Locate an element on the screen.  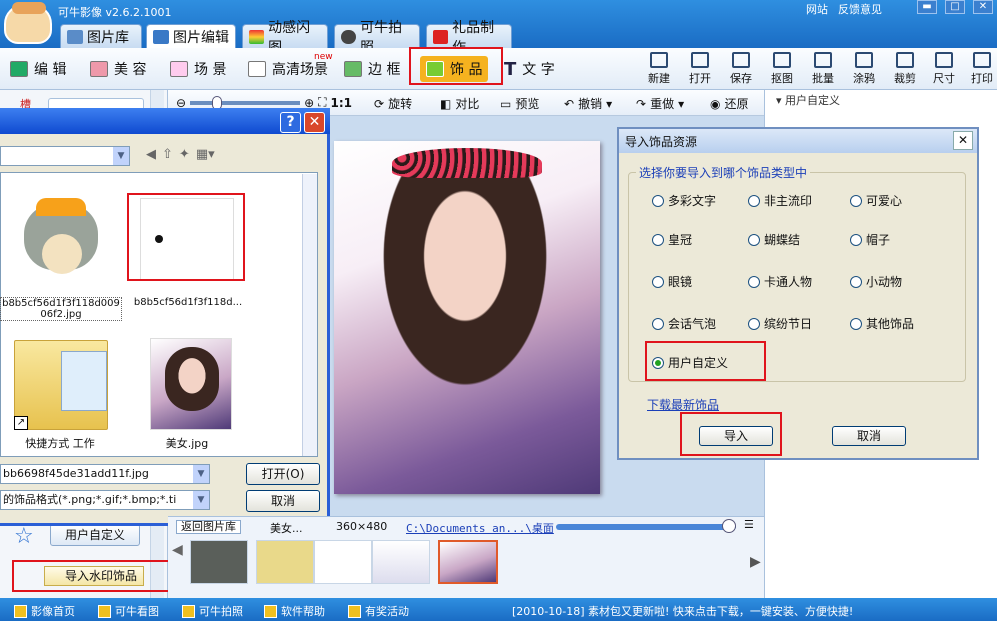
tab-image-edit: 图片编辑 is located at coordinates (191, 36).